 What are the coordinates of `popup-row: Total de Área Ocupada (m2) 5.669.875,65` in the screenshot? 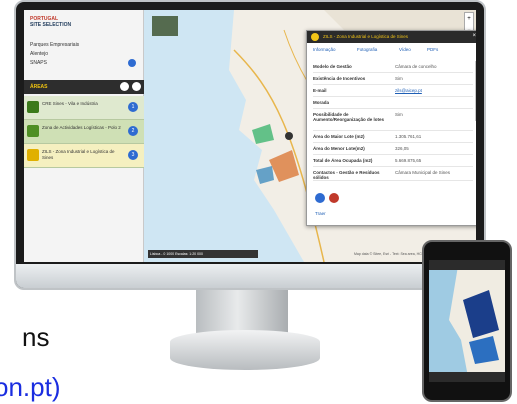 It's located at (393, 161).